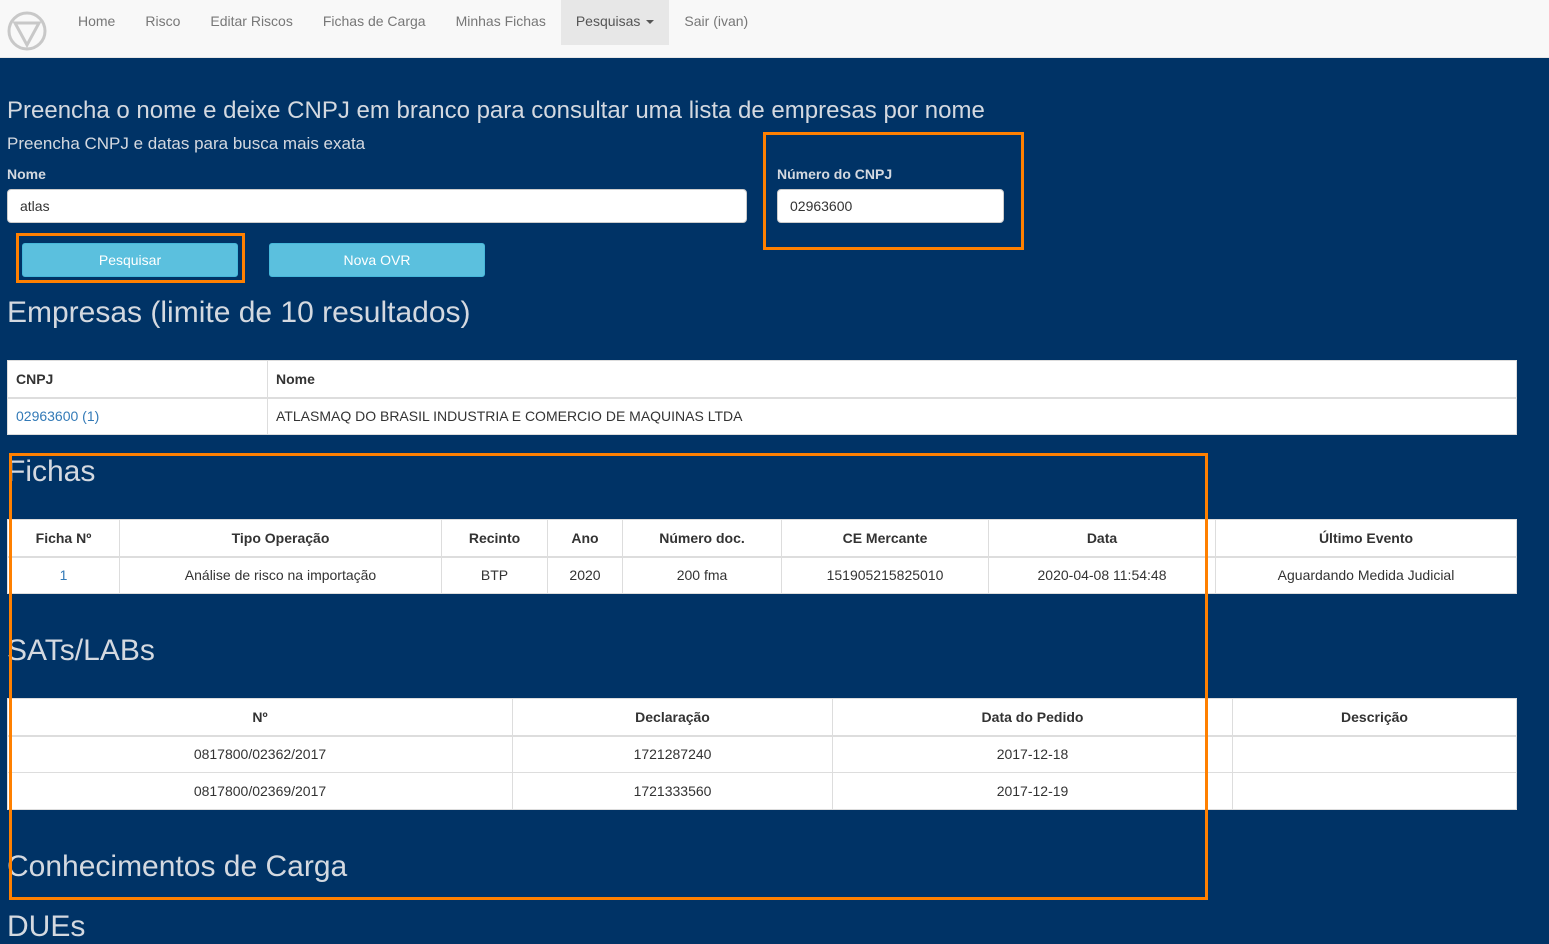  What do you see at coordinates (137, 416) in the screenshot?
I see `cell-cnpj: 02963600 (1)` at bounding box center [137, 416].